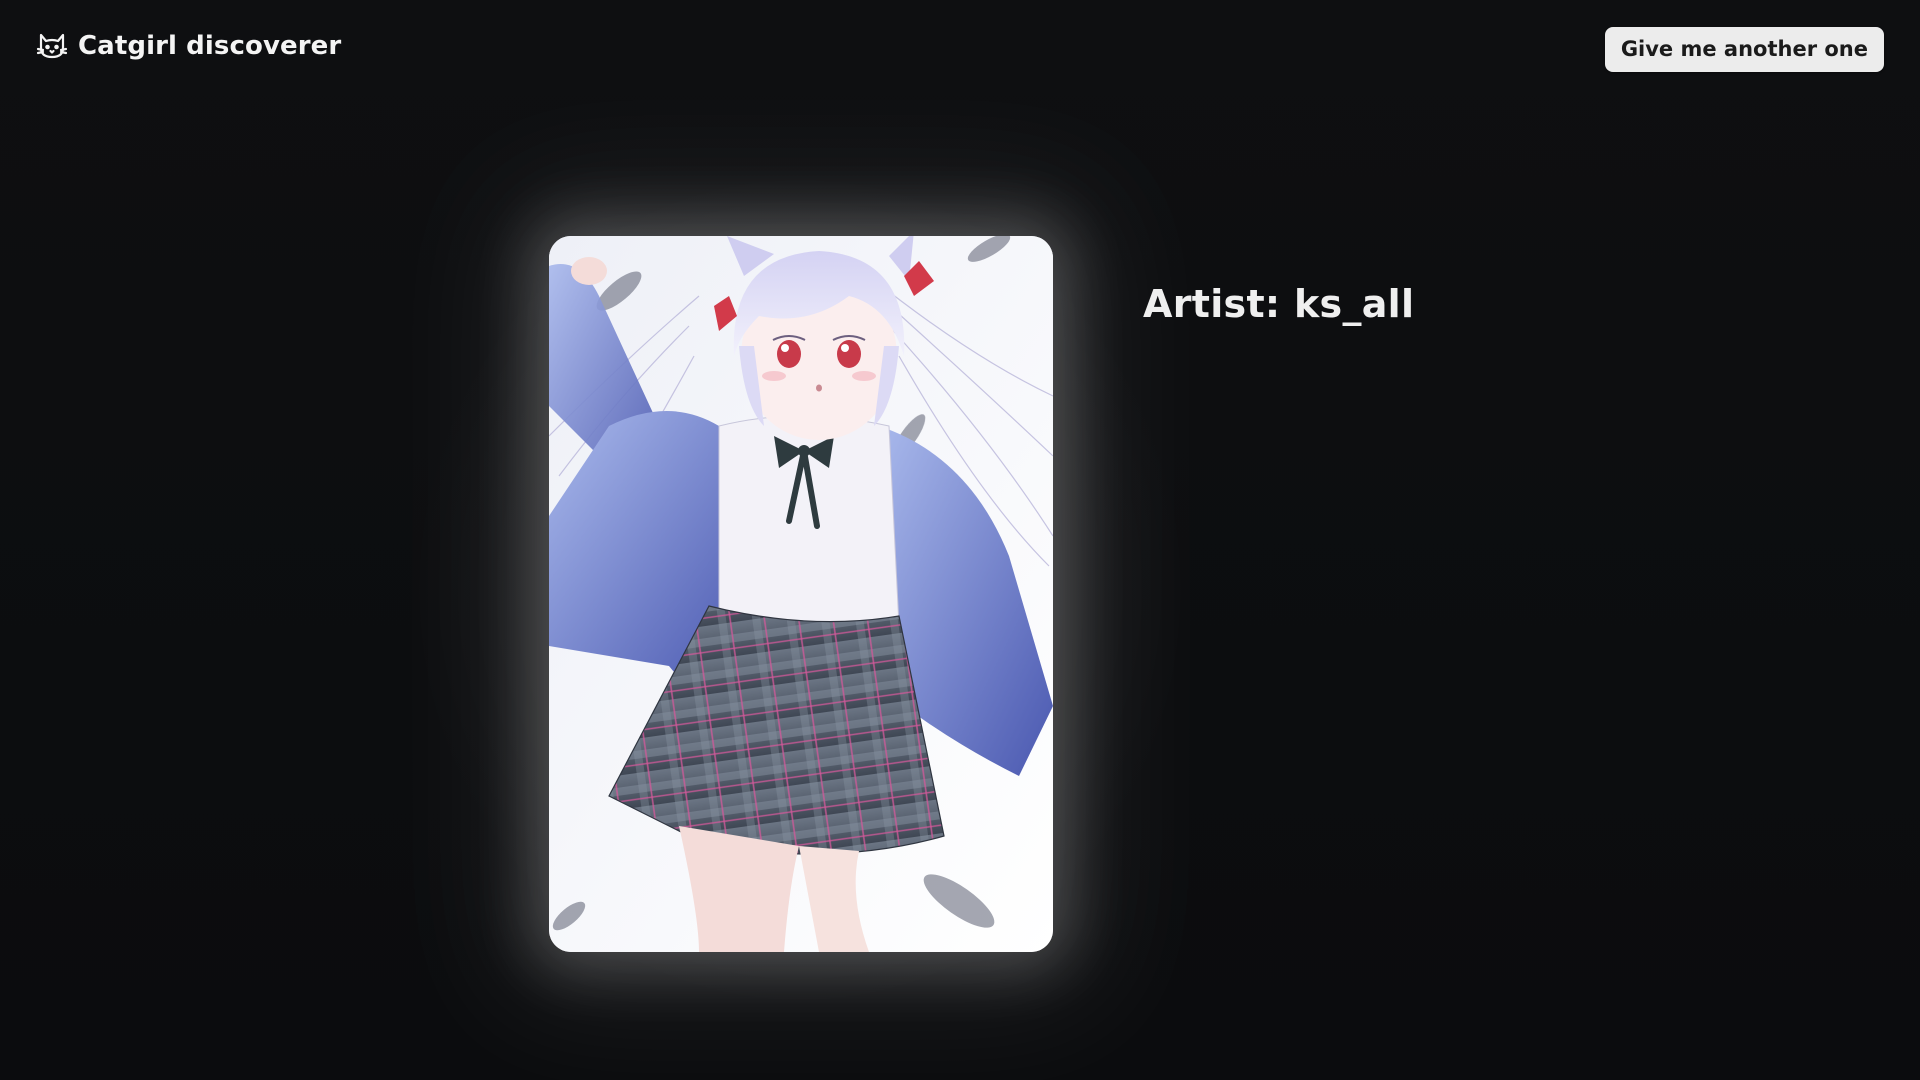 The height and width of the screenshot is (1080, 1920). Describe the element at coordinates (1279, 304) in the screenshot. I see `artist-credit: Artist: ks_all` at that location.